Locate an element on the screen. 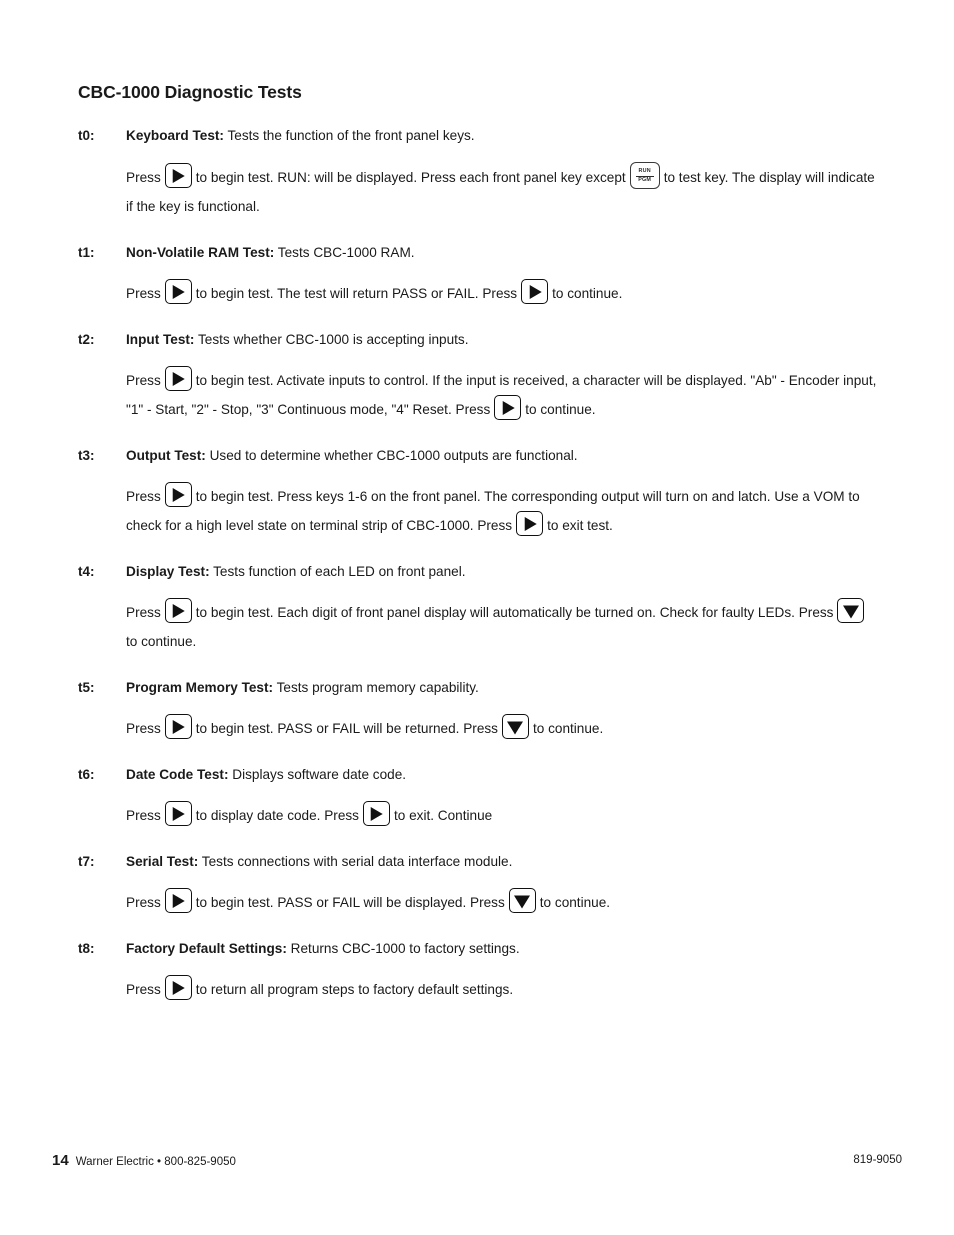 The image size is (954, 1235). step-text-t0-1: Press is located at coordinates (143, 177).